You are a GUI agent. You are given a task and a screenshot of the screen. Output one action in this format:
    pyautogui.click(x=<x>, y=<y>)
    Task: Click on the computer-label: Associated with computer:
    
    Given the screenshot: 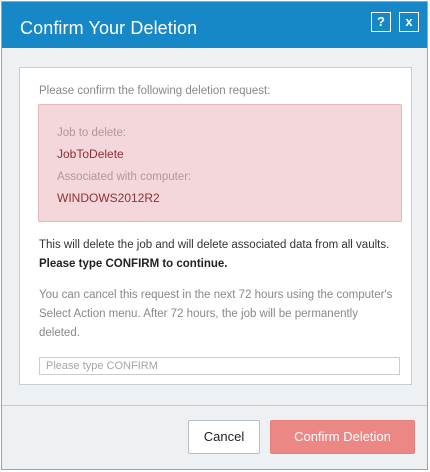 What is the action you would take?
    pyautogui.click(x=124, y=177)
    